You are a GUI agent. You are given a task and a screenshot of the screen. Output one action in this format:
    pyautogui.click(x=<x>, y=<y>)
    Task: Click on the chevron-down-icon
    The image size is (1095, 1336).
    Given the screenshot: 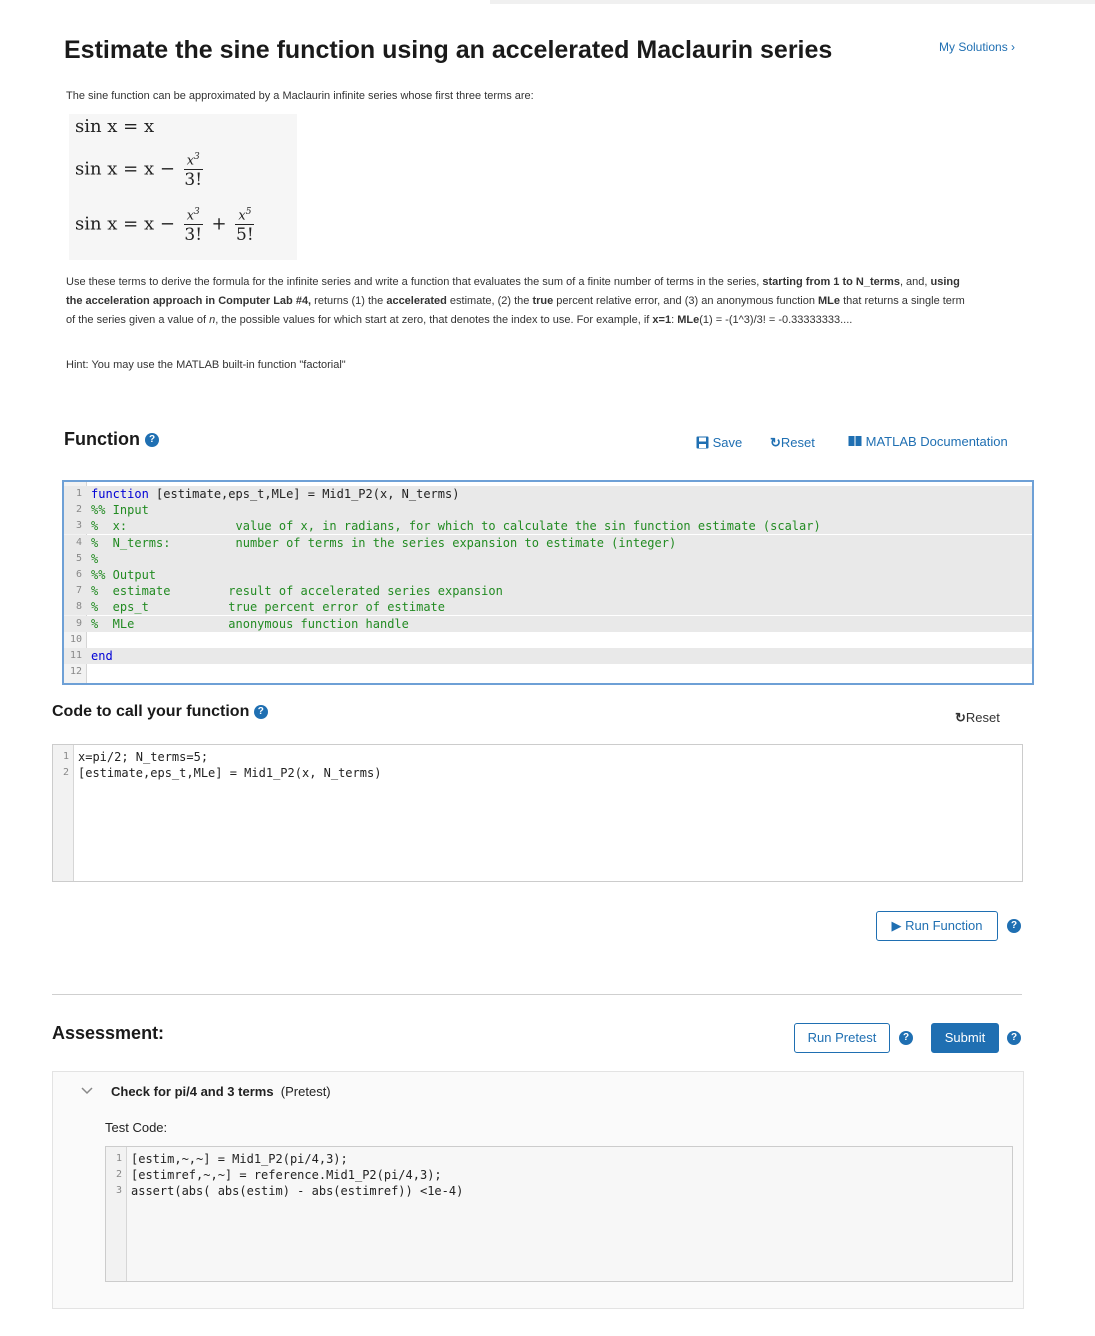 What is the action you would take?
    pyautogui.click(x=87, y=1090)
    